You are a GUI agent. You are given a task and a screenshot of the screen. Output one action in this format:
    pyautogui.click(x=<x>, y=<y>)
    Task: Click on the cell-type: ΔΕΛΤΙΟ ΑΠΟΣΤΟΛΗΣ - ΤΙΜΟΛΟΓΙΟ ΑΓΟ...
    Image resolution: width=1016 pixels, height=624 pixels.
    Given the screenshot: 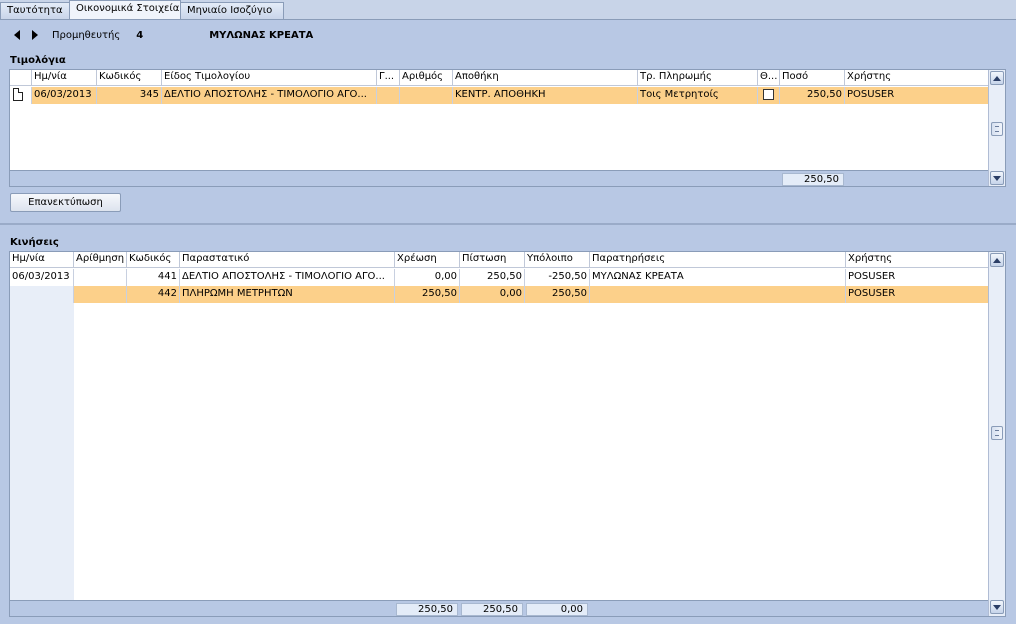 What is the action you would take?
    pyautogui.click(x=269, y=95)
    